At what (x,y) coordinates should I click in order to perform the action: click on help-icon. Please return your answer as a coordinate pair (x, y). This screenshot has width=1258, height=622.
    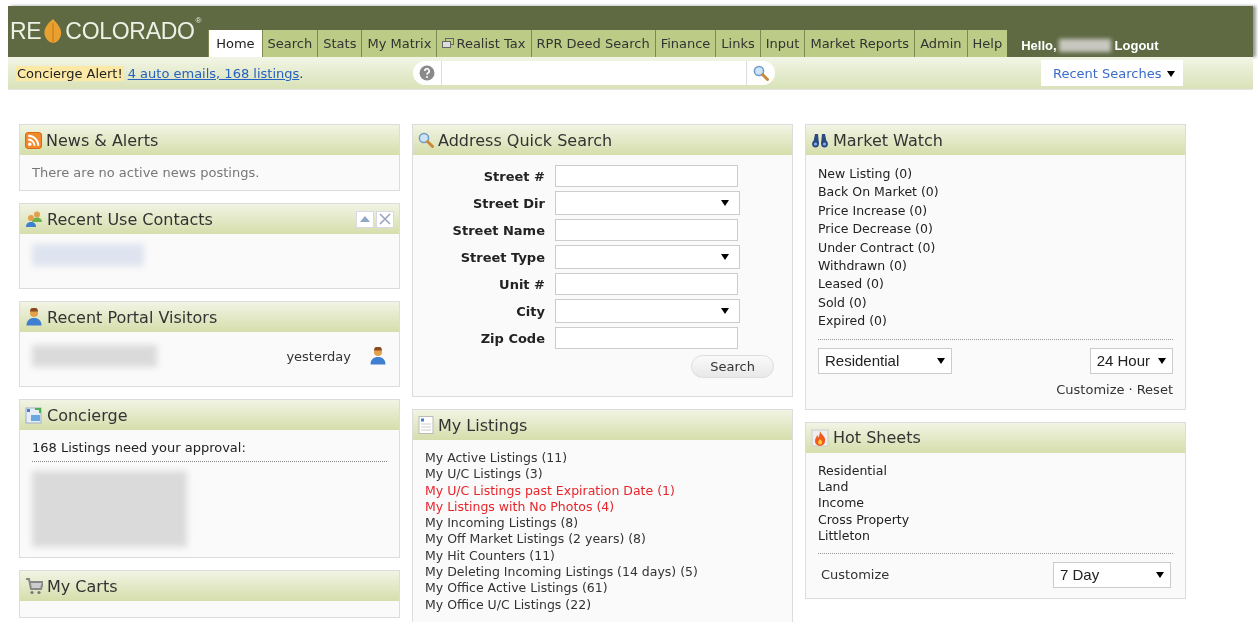
    Looking at the image, I should click on (427, 73).